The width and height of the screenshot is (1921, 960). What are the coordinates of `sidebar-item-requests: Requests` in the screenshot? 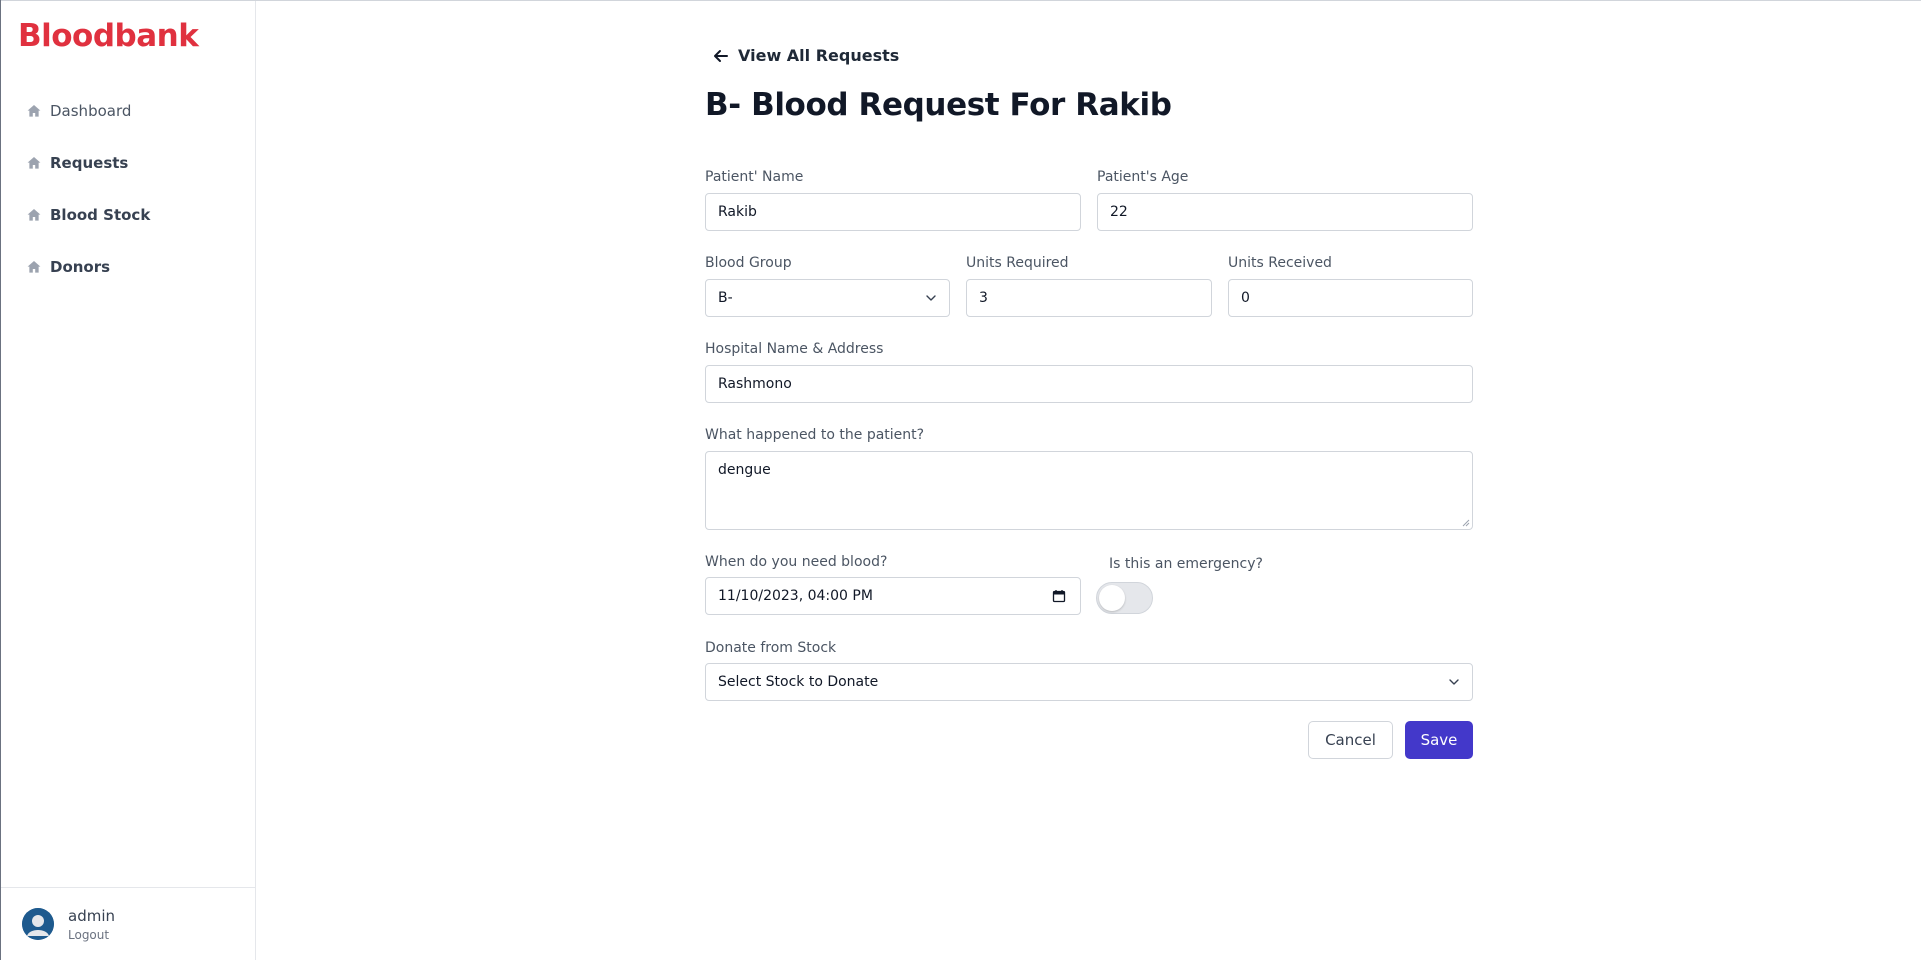 It's located at (128, 163).